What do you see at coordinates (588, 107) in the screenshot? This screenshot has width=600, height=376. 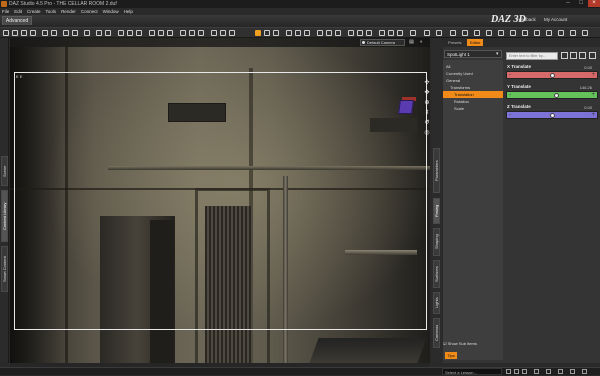 I see `param-value: 0.00` at bounding box center [588, 107].